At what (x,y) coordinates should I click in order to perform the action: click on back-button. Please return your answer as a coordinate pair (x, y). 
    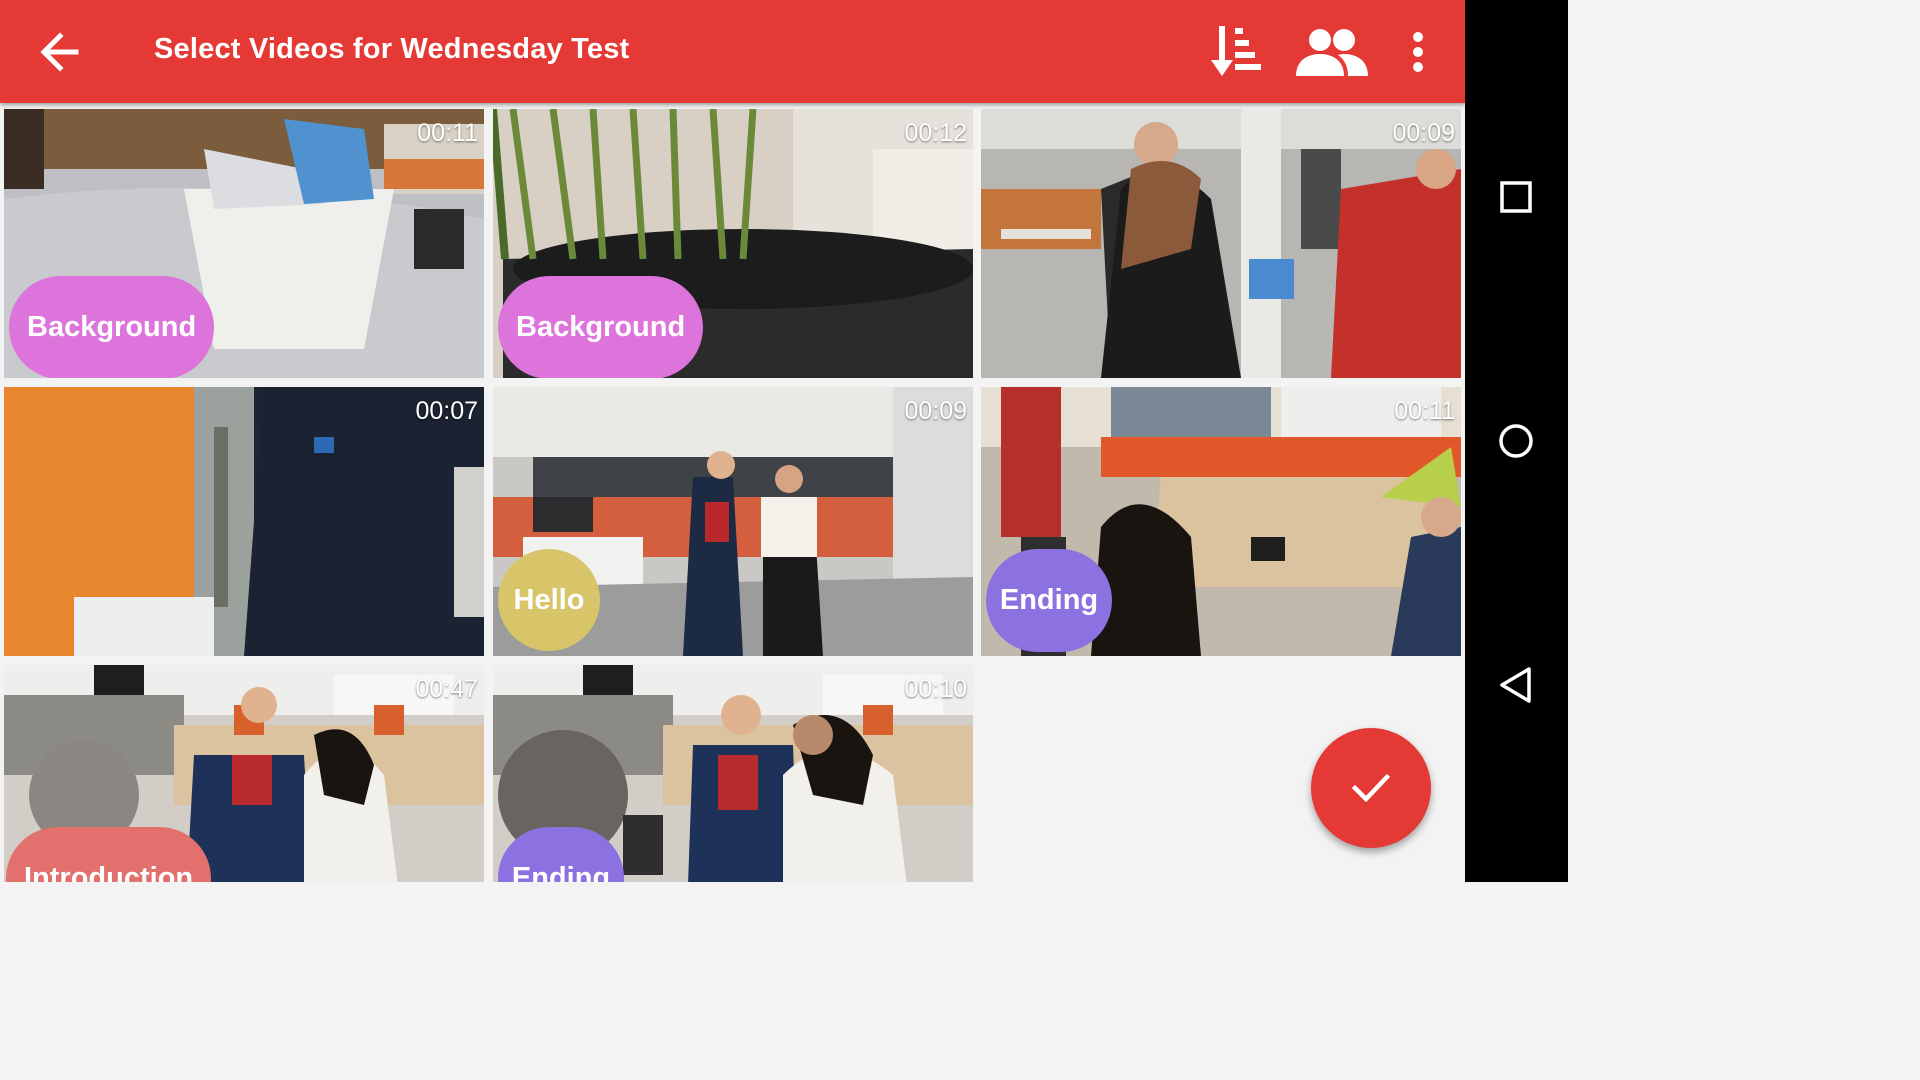
    Looking at the image, I should click on (60, 52).